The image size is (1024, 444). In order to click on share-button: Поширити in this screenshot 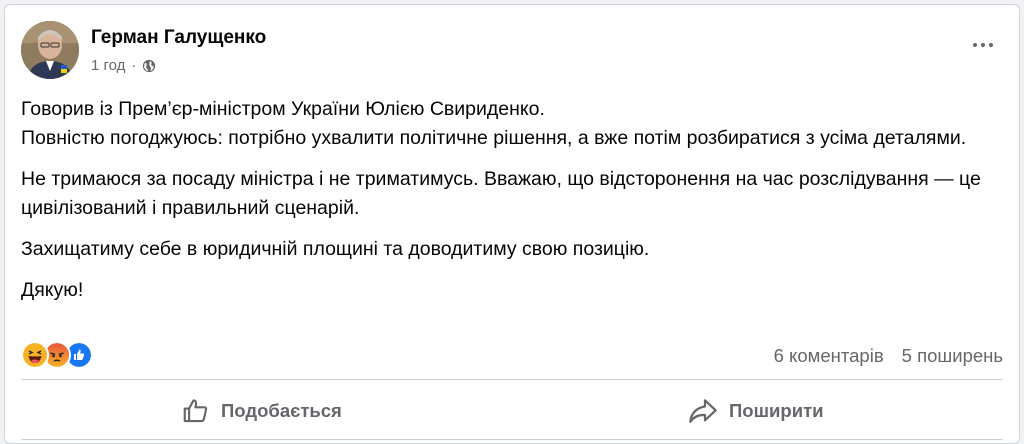, I will do `click(755, 411)`.